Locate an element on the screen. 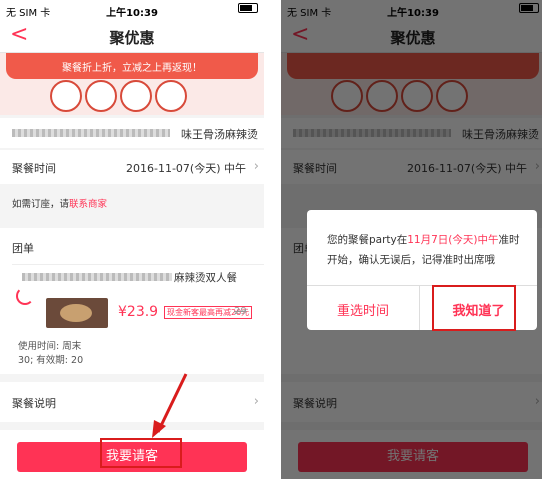 Image resolution: width=542 pixels, height=479 pixels. group-label: 团单 is located at coordinates (23, 248).